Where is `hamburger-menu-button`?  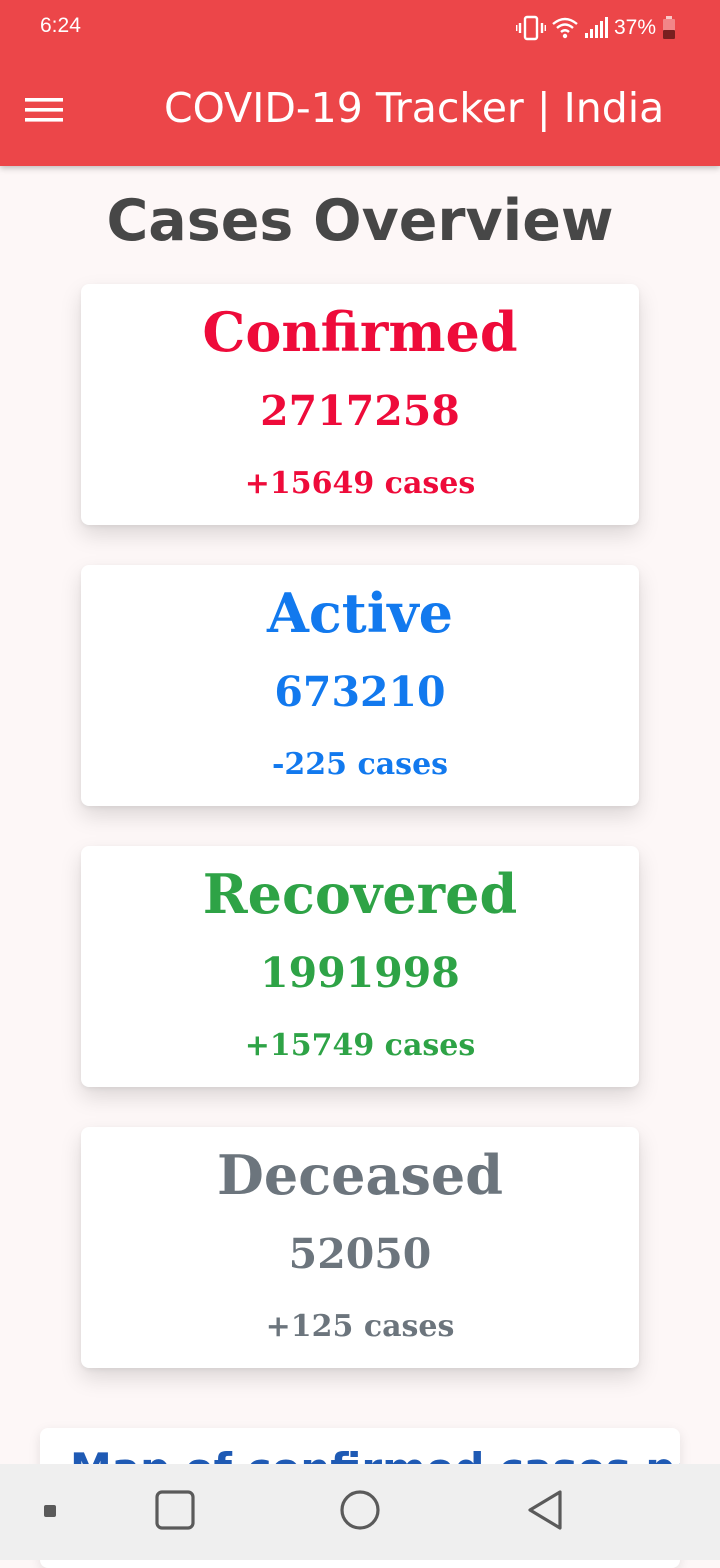
hamburger-menu-button is located at coordinates (44, 112).